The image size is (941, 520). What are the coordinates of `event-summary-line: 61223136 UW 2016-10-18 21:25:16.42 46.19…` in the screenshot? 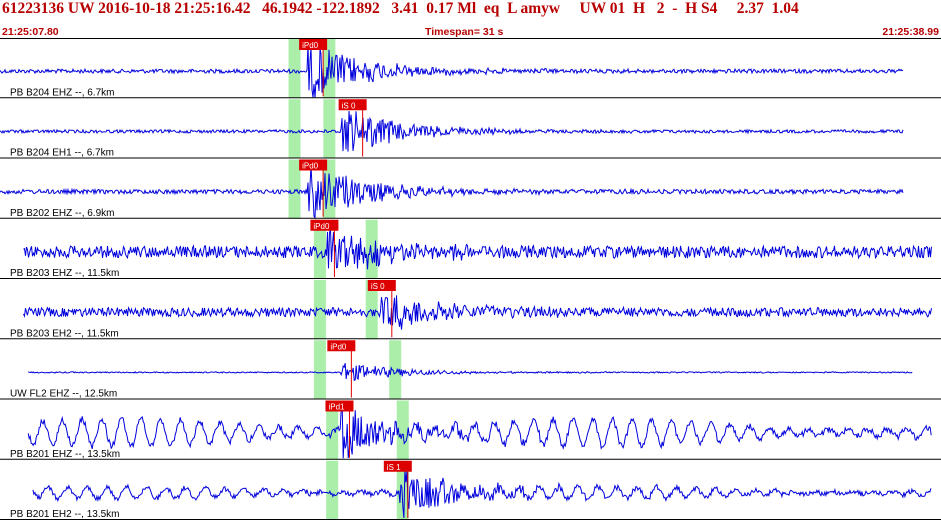 It's located at (400, 8).